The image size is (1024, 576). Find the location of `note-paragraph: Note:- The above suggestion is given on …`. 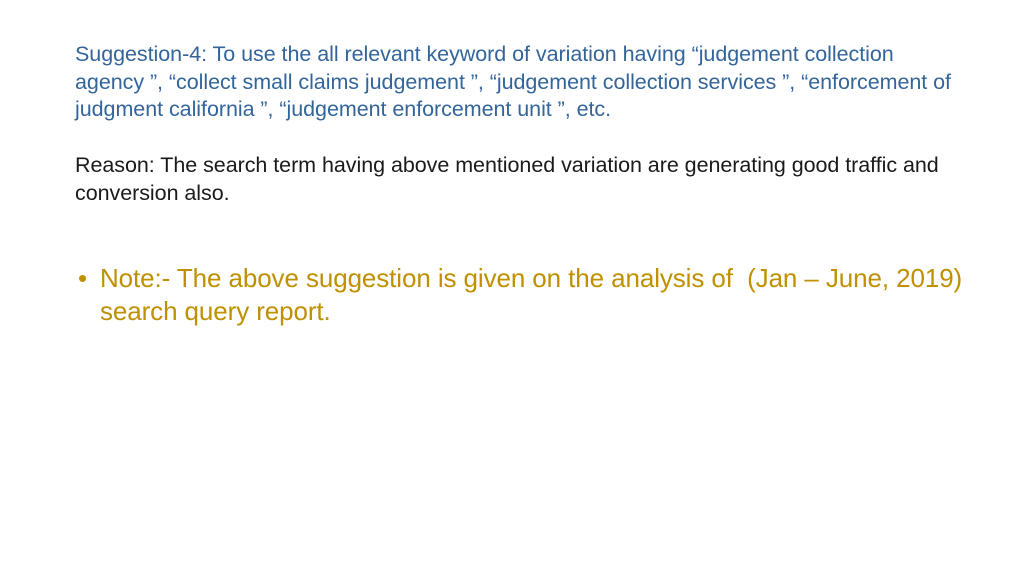

note-paragraph: Note:- The above suggestion is given on … is located at coordinates (535, 294).